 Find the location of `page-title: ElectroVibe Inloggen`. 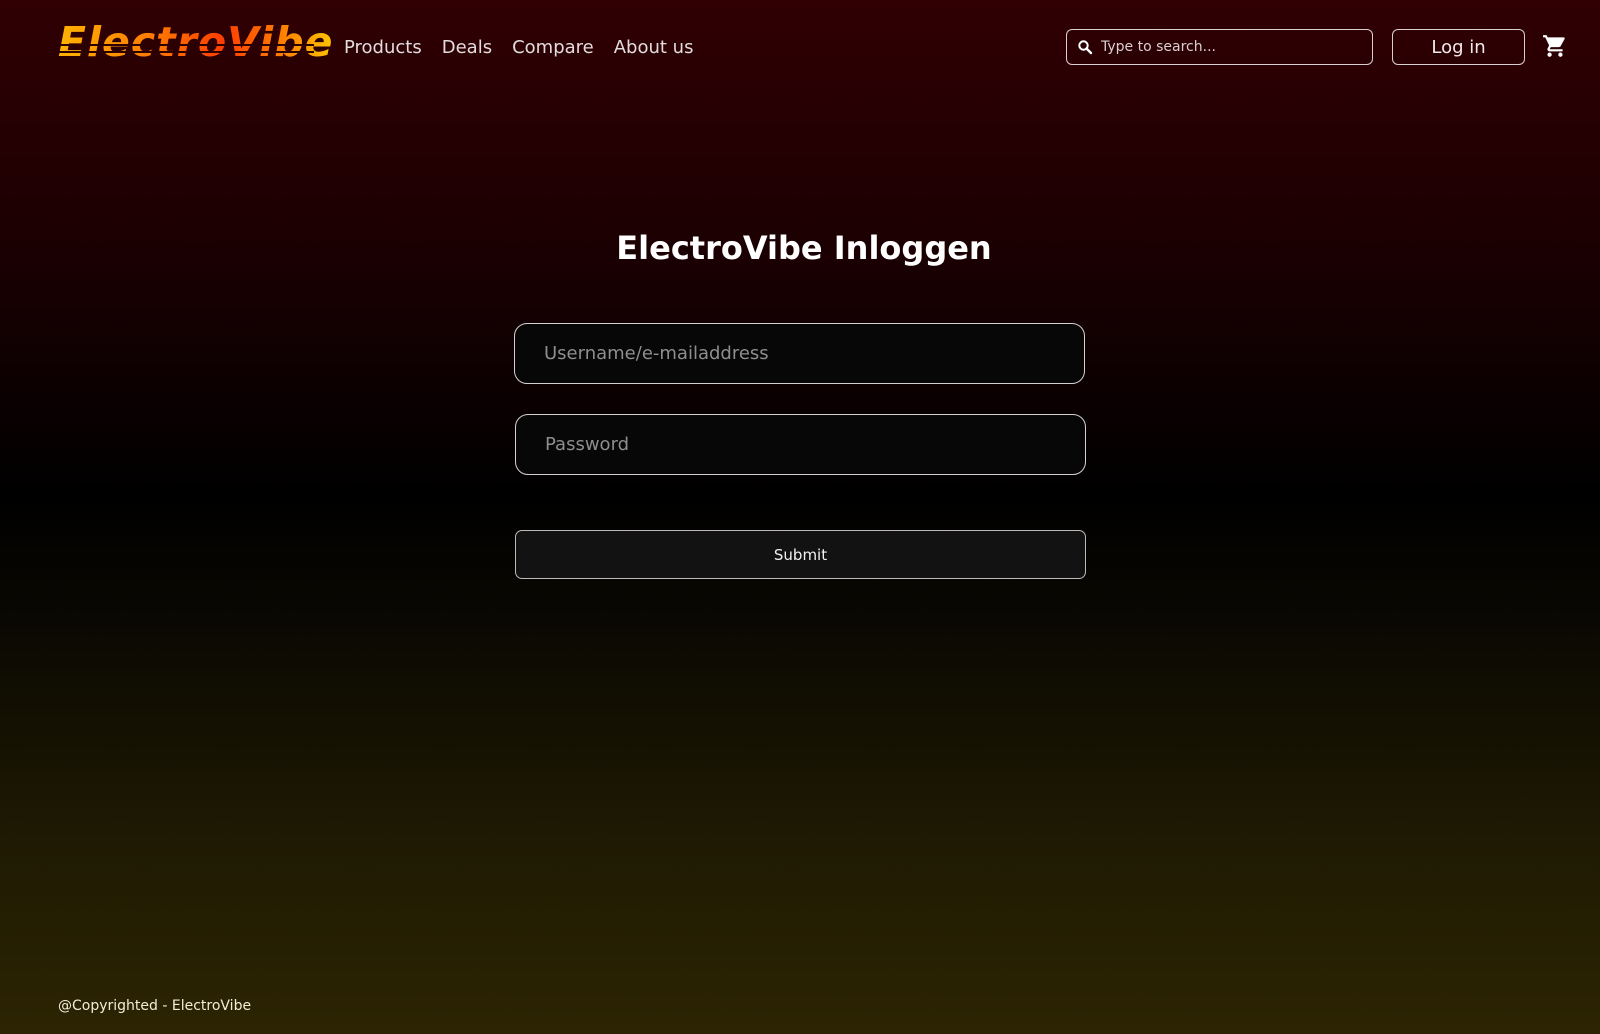

page-title: ElectroVibe Inloggen is located at coordinates (804, 248).